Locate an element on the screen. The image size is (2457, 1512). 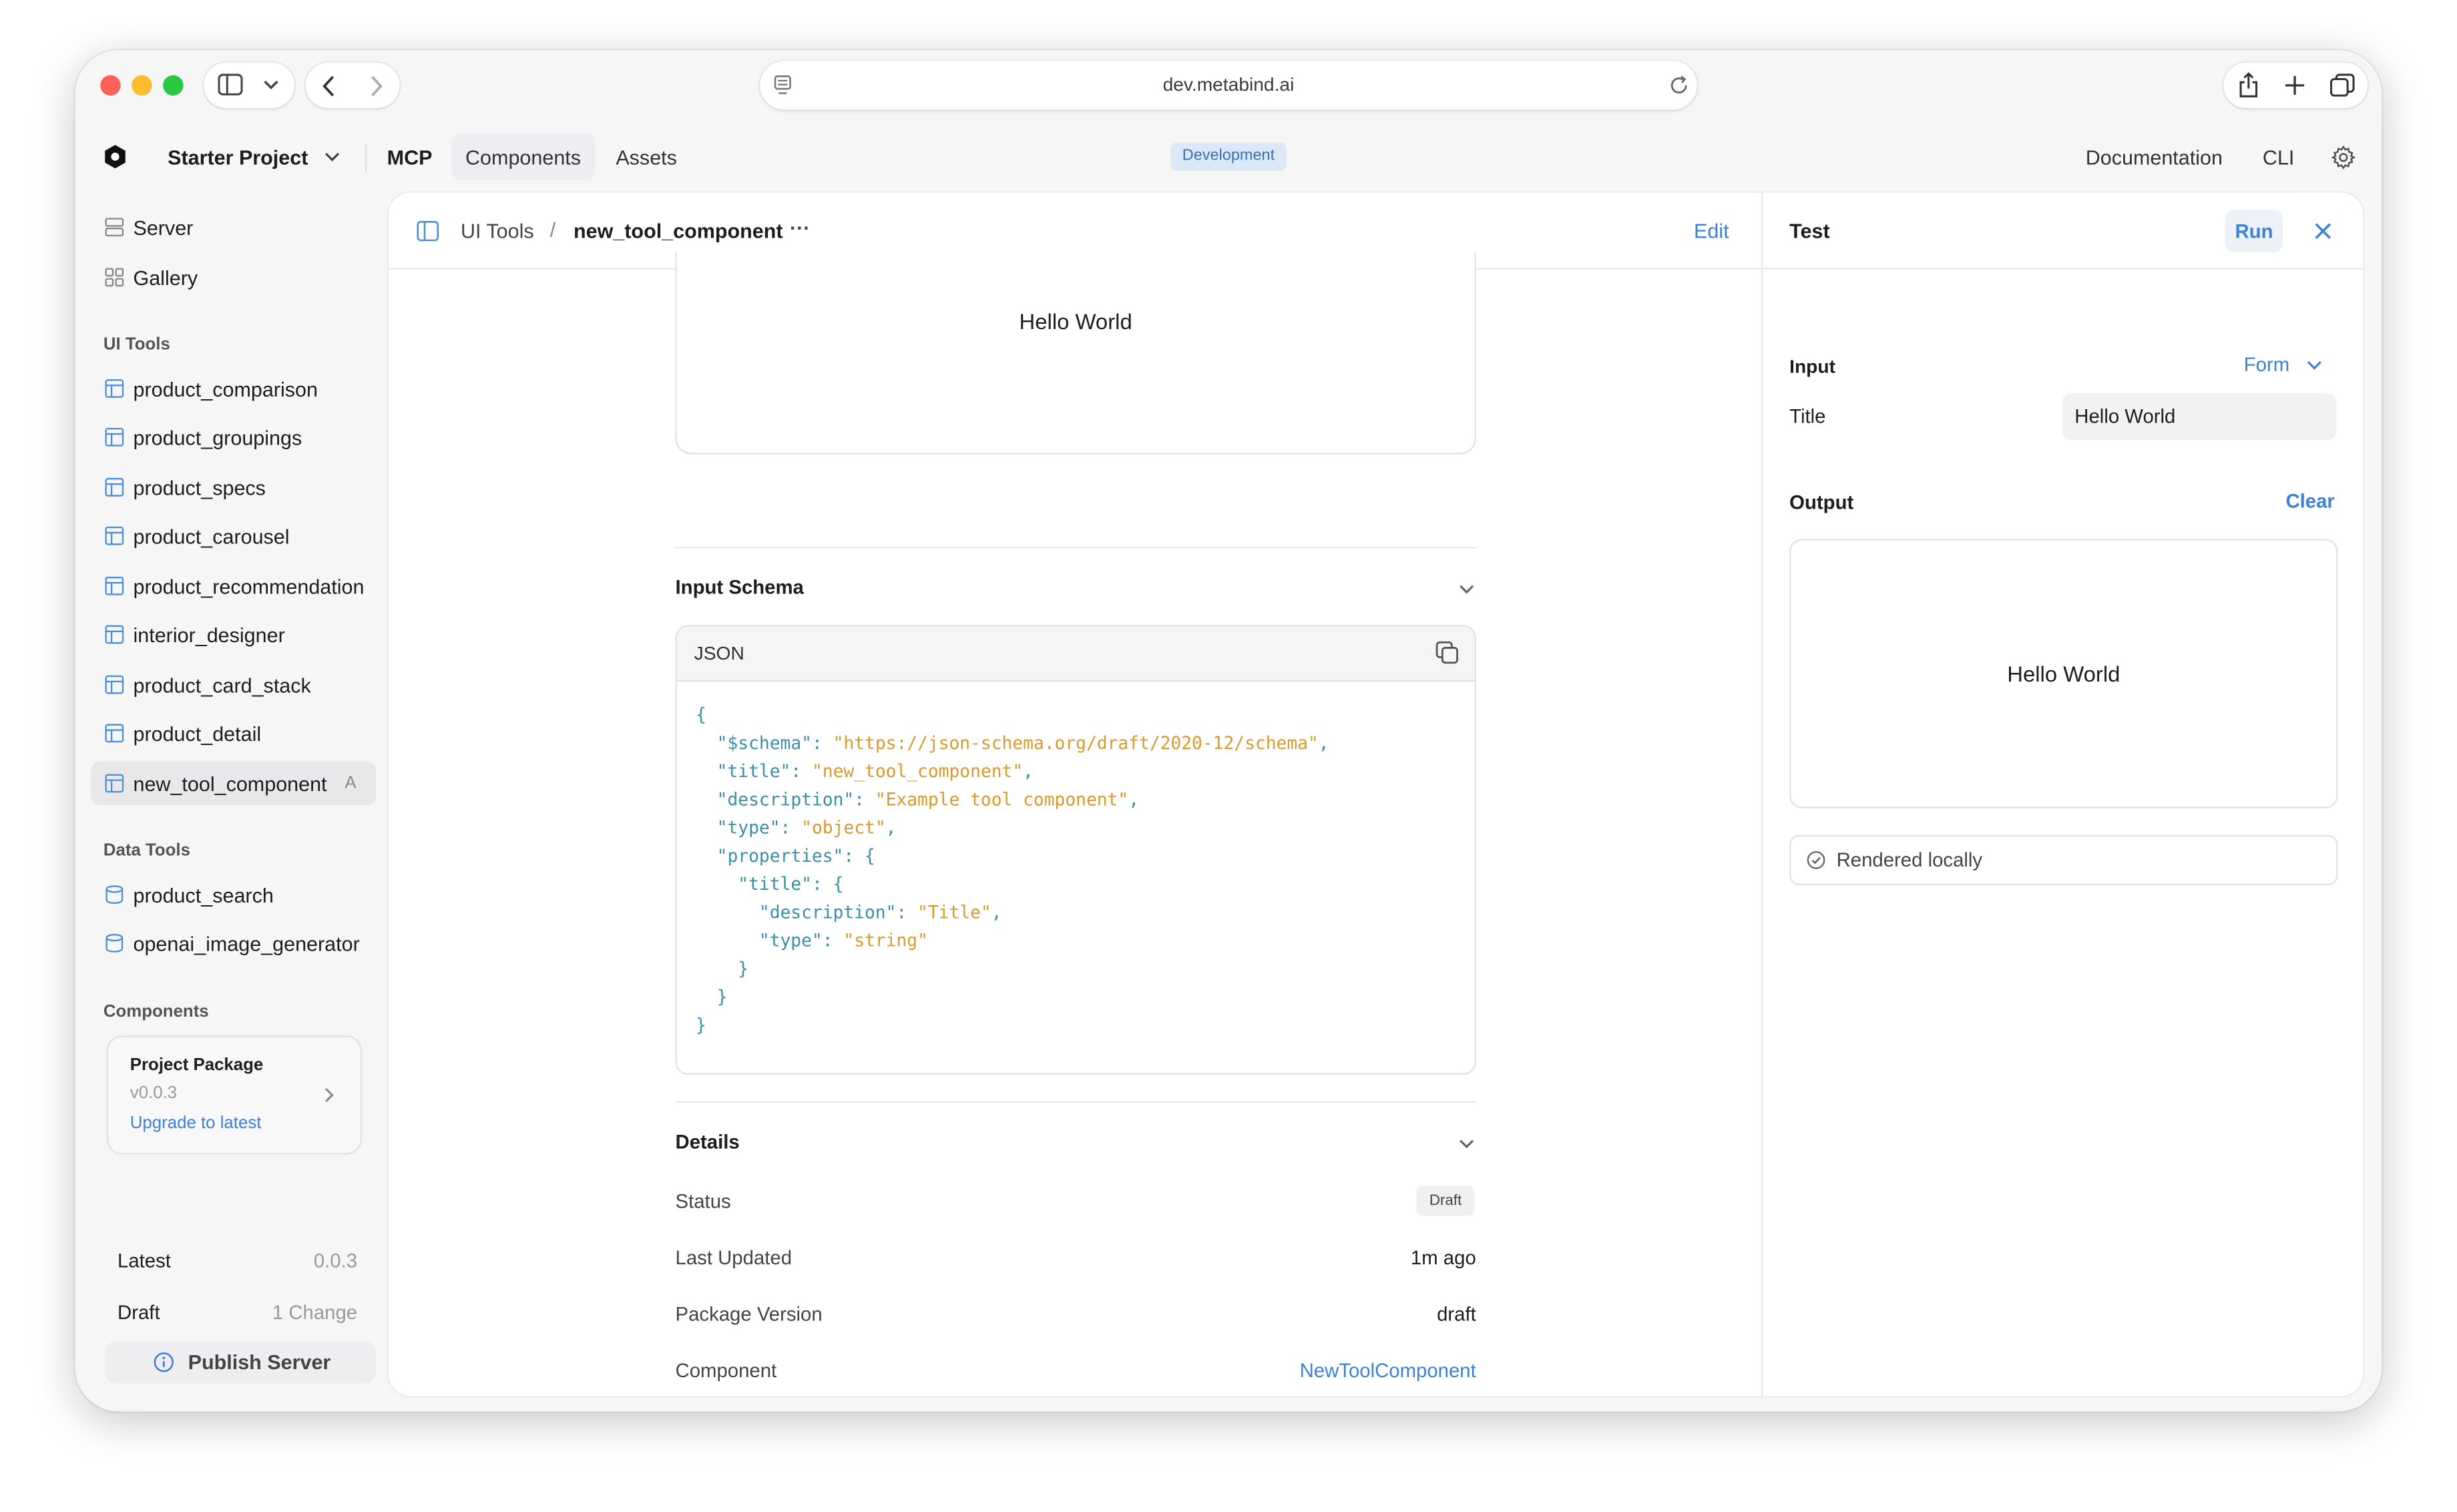
window-actions-group is located at coordinates (2295, 85).